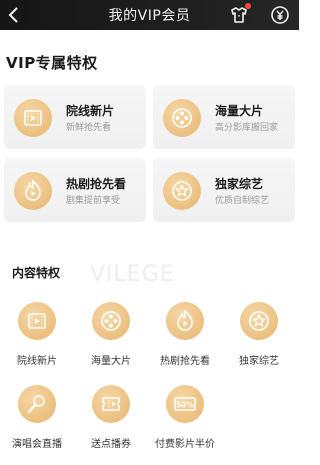 Image resolution: width=320 pixels, height=465 pixels. I want to click on notification-dot, so click(248, 6).